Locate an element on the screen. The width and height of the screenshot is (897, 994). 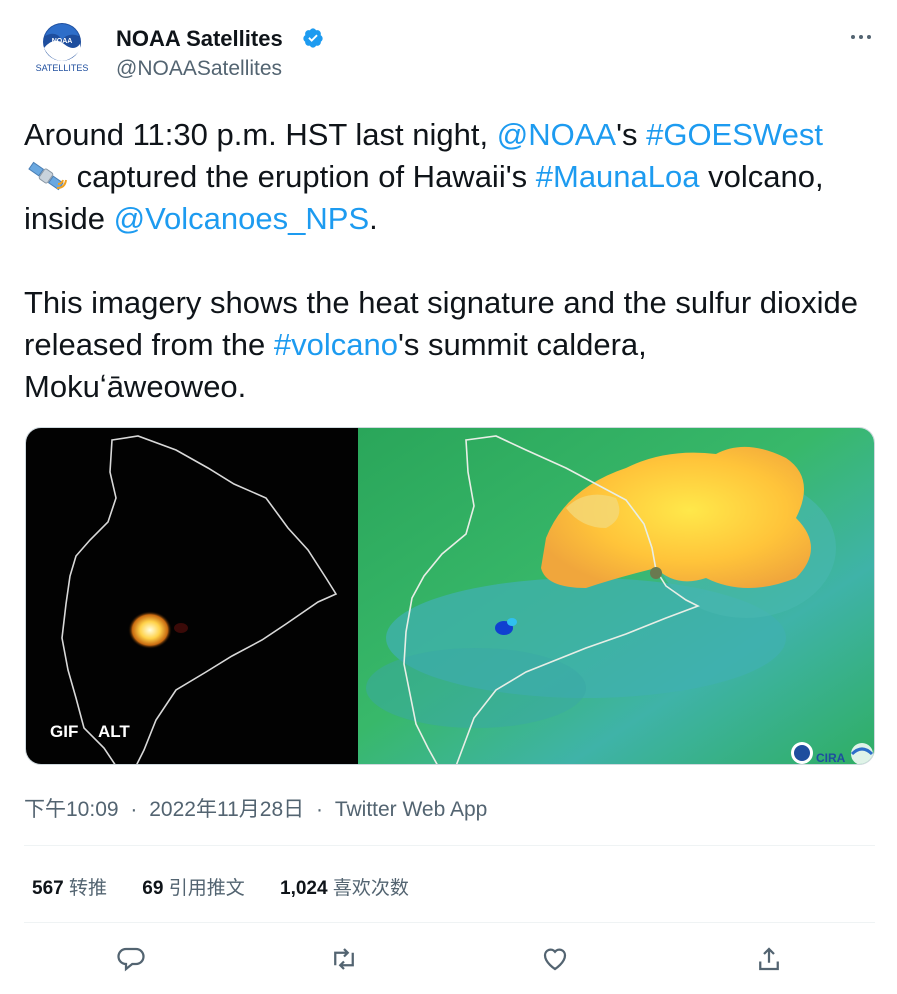
mention-link: @Volcanoes_NPS is located at coordinates (242, 218).